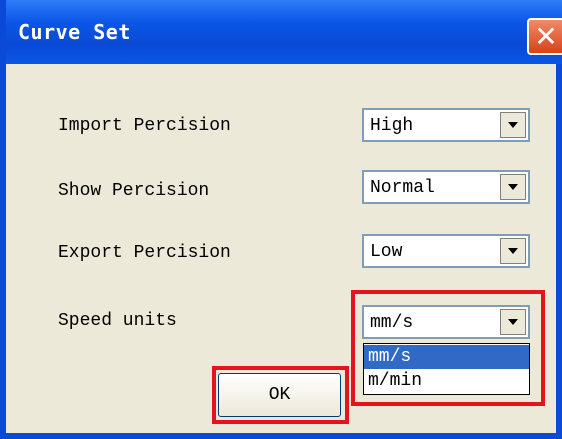 The image size is (562, 439). Describe the element at coordinates (74, 32) in the screenshot. I see `window-title: Curve Set` at that location.